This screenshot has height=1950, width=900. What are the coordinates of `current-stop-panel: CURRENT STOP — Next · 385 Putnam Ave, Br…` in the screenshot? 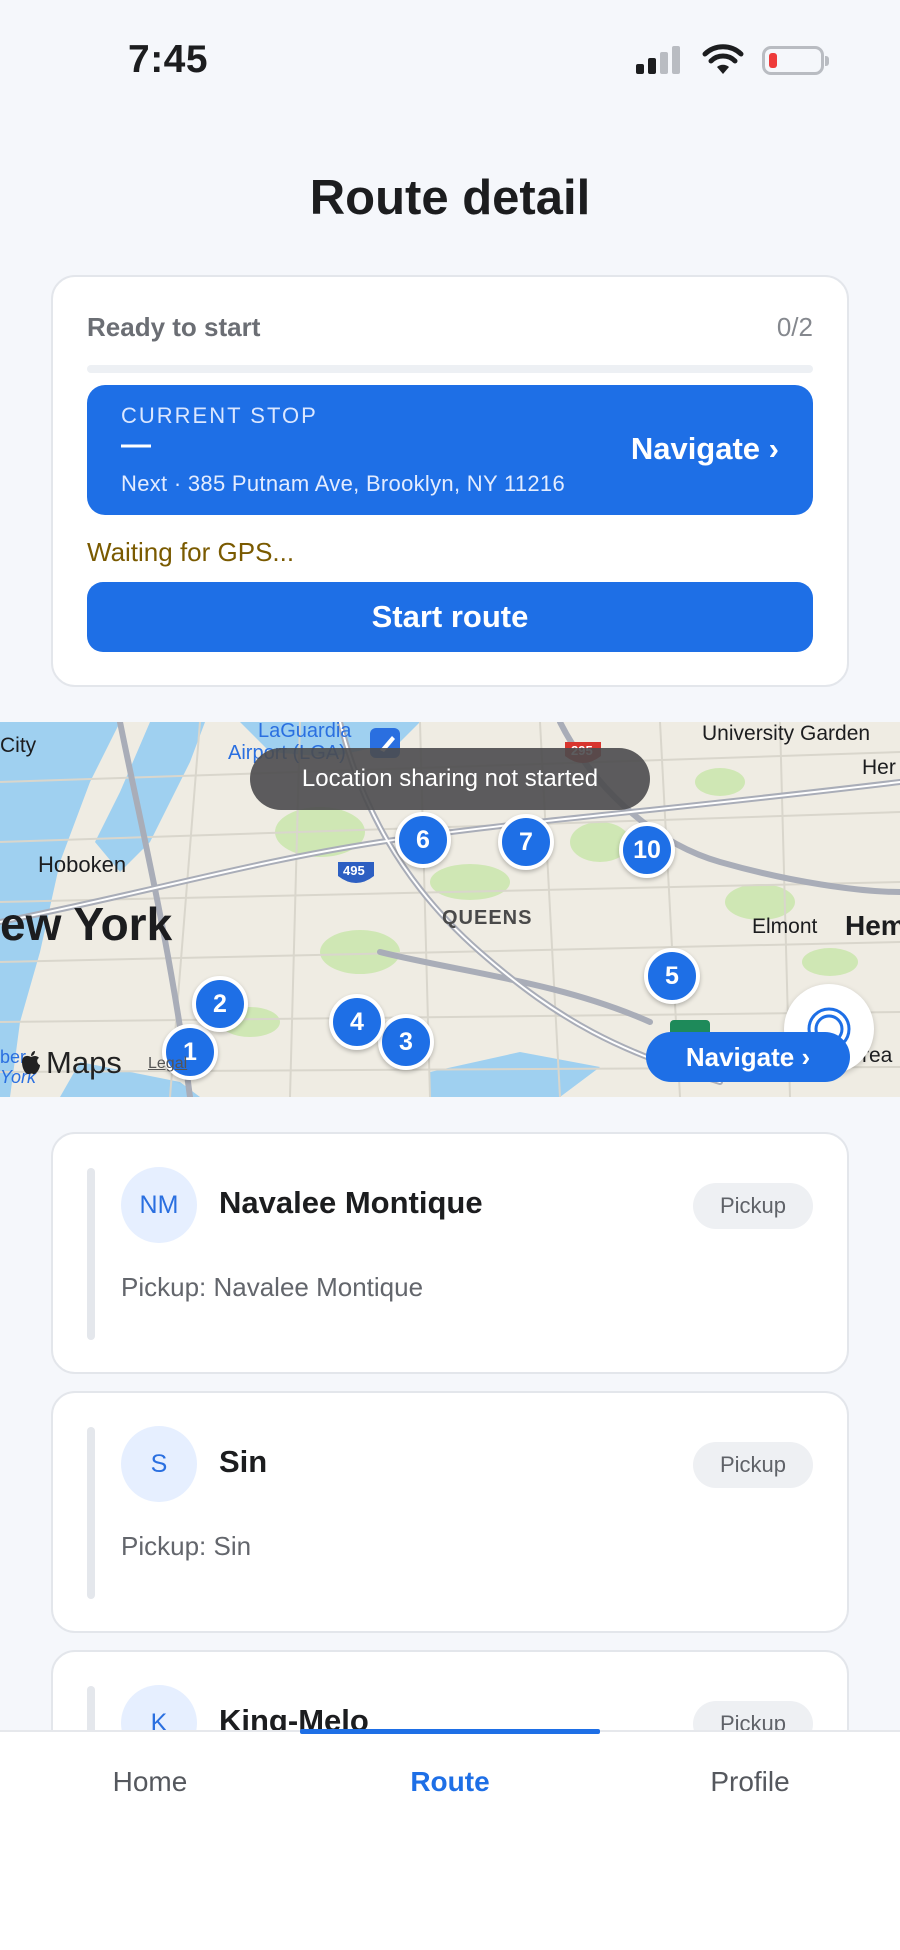 It's located at (450, 450).